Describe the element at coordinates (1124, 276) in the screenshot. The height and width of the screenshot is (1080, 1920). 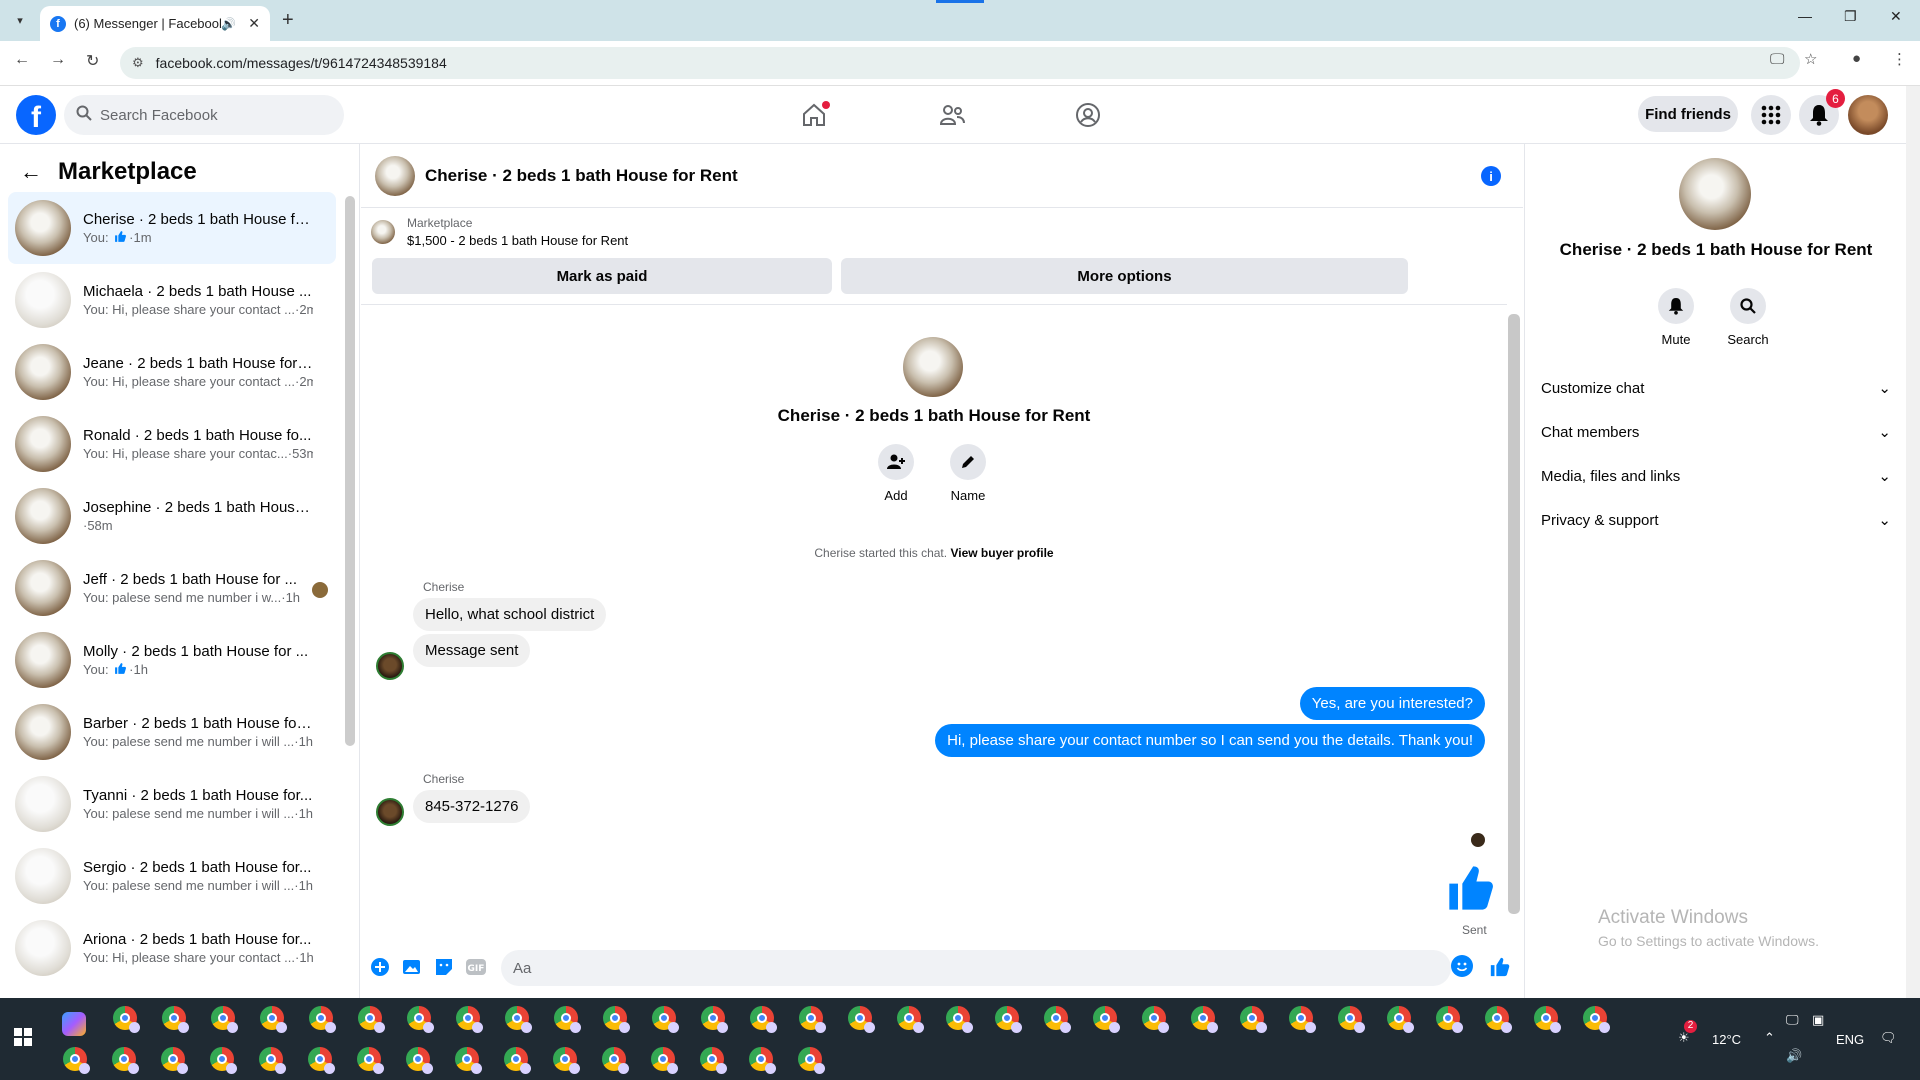
I see `more-options-button: More options` at that location.